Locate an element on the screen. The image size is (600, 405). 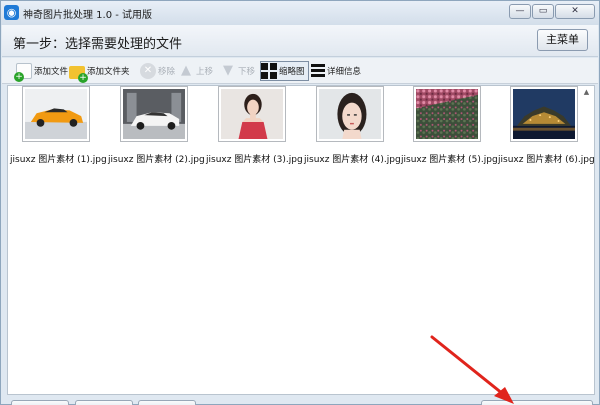
arrow-up-icon: ▲ is located at coordinates (186, 70).